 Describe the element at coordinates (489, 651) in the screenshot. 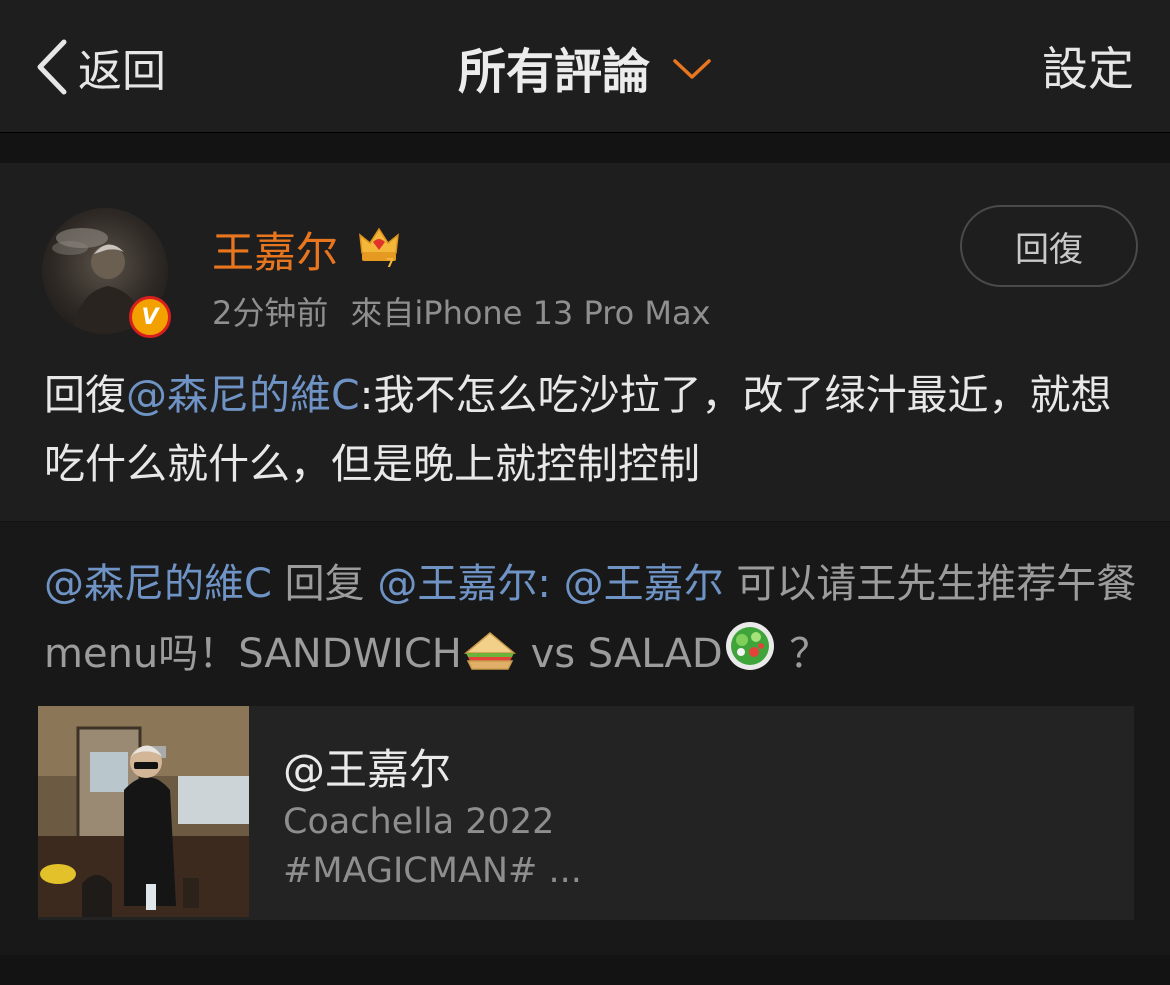

I see `sandwich-emoji-icon` at that location.